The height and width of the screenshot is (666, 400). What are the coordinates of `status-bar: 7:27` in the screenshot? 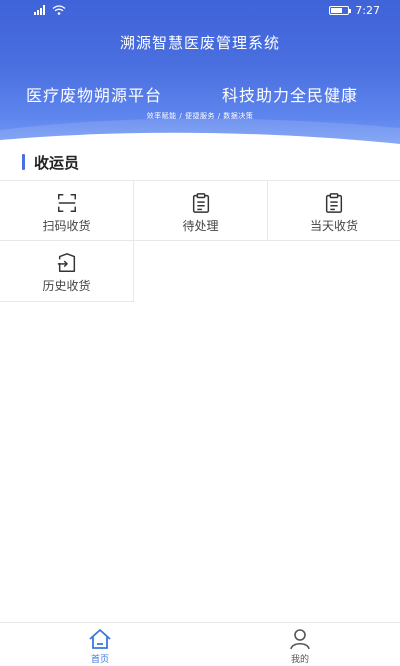 It's located at (200, 12).